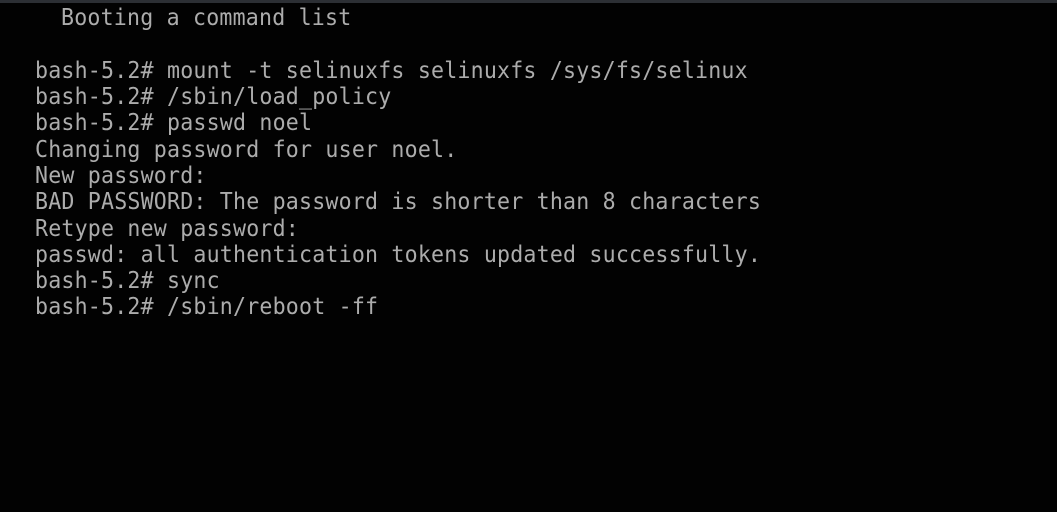 The image size is (1057, 512). Describe the element at coordinates (213, 97) in the screenshot. I see `console-line-load-policy: bash-5.2# /sbin/load_policy` at that location.